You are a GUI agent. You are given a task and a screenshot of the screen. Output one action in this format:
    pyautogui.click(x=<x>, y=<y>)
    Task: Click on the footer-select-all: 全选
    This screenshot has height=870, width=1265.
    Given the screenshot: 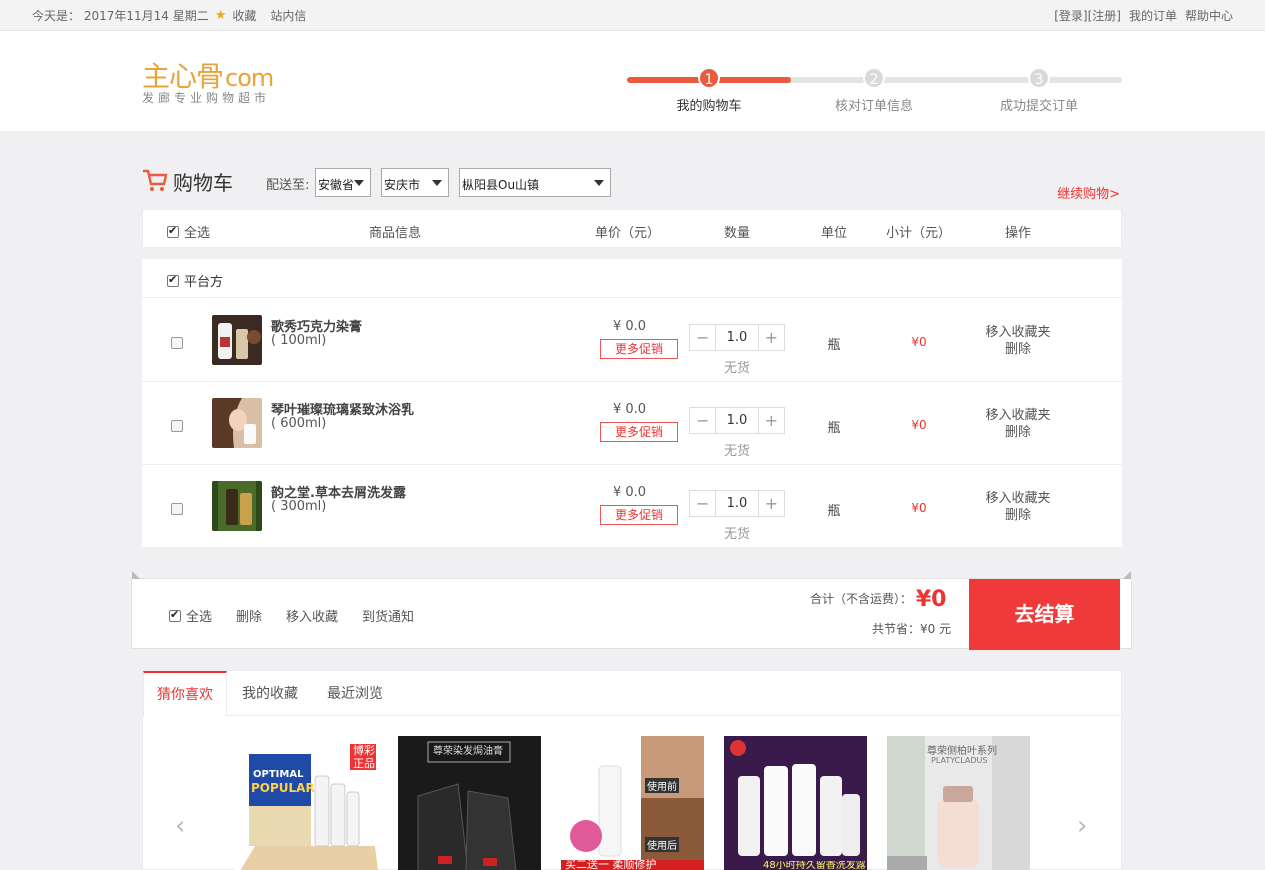 What is the action you would take?
    pyautogui.click(x=190, y=615)
    